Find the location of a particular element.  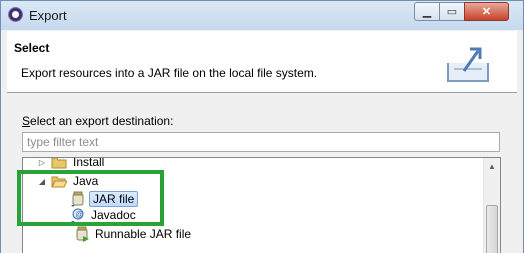

minimize-button: ▁ is located at coordinates (427, 11).